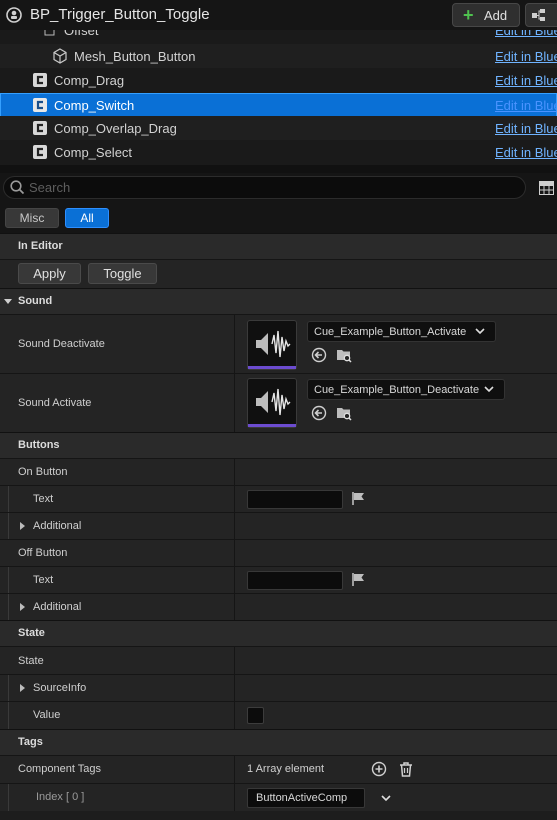  Describe the element at coordinates (94, 105) in the screenshot. I see `tree-item-label: Comp_Switch` at that location.